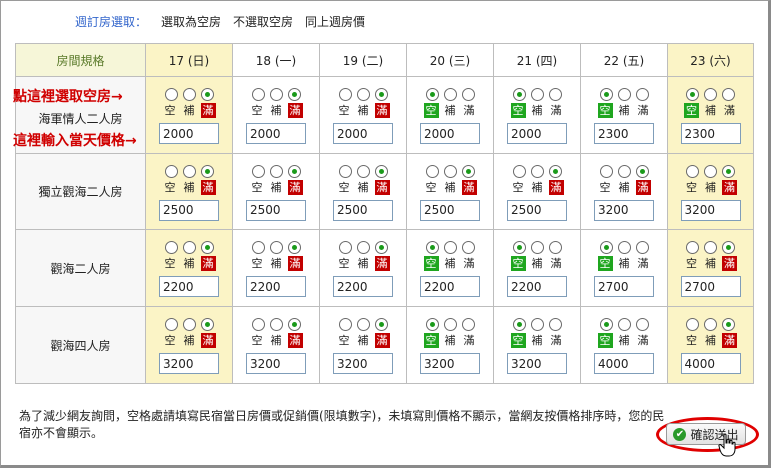 Image resolution: width=771 pixels, height=468 pixels. What do you see at coordinates (335, 21) in the screenshot?
I see `copy-last-week-price-link: 同上週房價` at bounding box center [335, 21].